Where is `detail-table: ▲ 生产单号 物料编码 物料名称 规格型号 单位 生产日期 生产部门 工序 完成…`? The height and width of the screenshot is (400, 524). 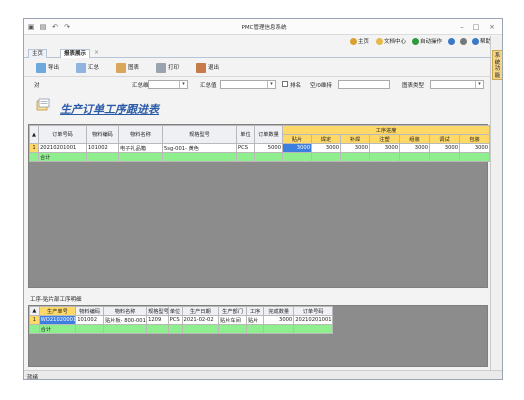 detail-table: ▲ 生产单号 物料编码 物料名称 规格型号 单位 生产日期 生产部门 工序 完成… is located at coordinates (181, 320).